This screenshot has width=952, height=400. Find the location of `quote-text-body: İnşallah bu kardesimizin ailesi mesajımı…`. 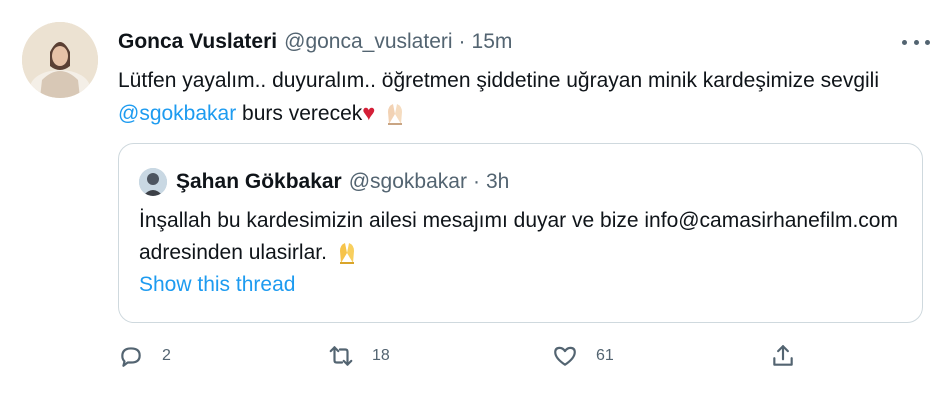

quote-text-body: İnşallah bu kardesimizin ailesi mesajımı… is located at coordinates (518, 236).